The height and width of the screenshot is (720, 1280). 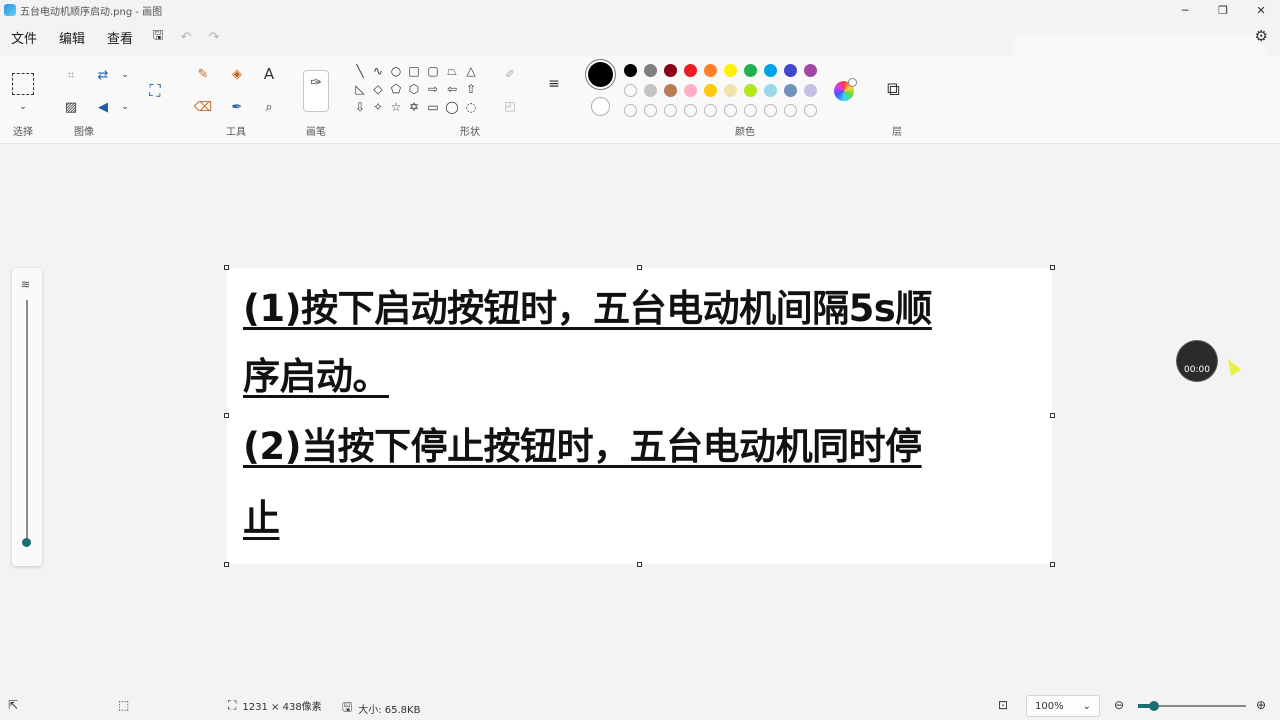 What do you see at coordinates (433, 89) in the screenshot?
I see `right-arrow-shape-icon: ⇨` at bounding box center [433, 89].